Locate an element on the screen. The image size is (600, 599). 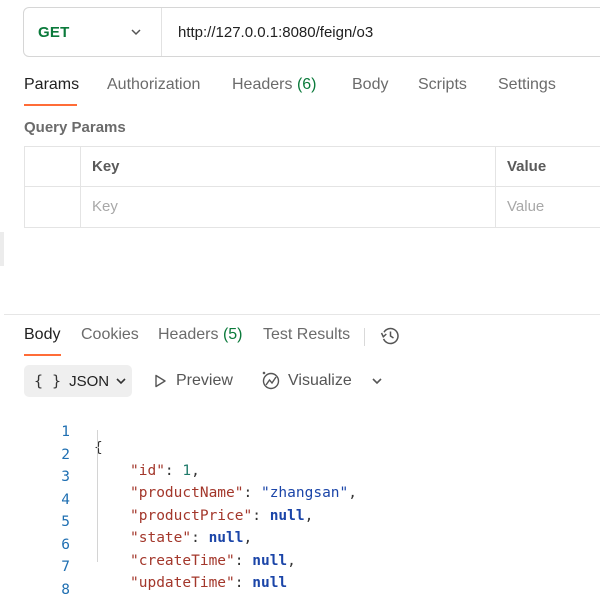
tab-response-headers: Headers (5) is located at coordinates (200, 335).